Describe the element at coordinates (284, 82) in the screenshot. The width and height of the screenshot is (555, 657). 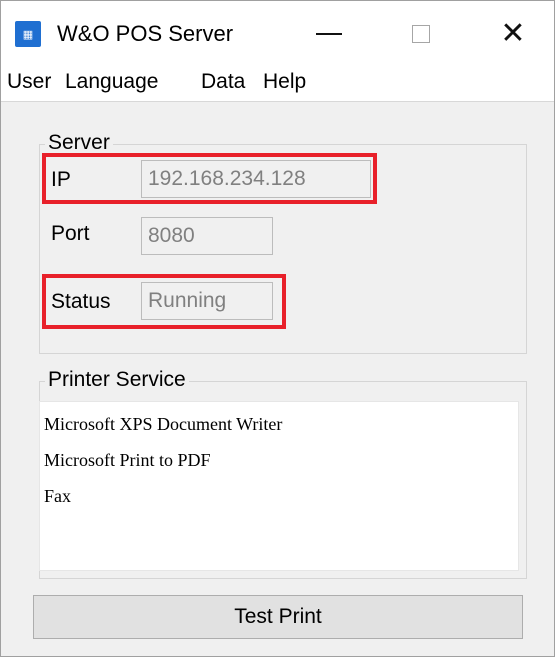
I see `menu-help: Help` at that location.